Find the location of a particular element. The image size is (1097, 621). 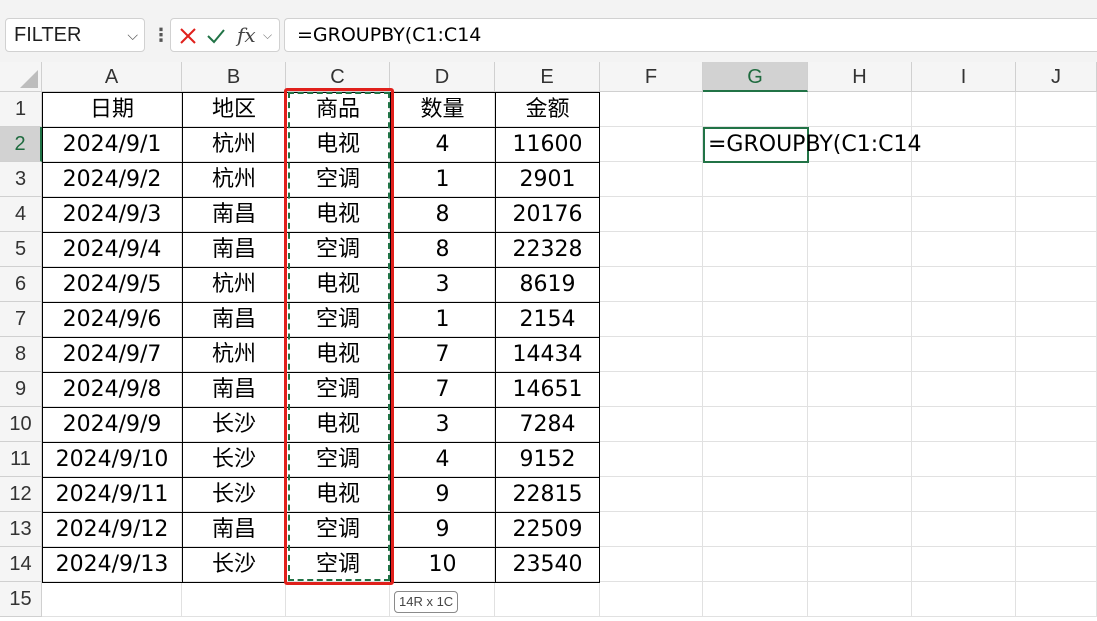

column-header-j: J is located at coordinates (1056, 77).